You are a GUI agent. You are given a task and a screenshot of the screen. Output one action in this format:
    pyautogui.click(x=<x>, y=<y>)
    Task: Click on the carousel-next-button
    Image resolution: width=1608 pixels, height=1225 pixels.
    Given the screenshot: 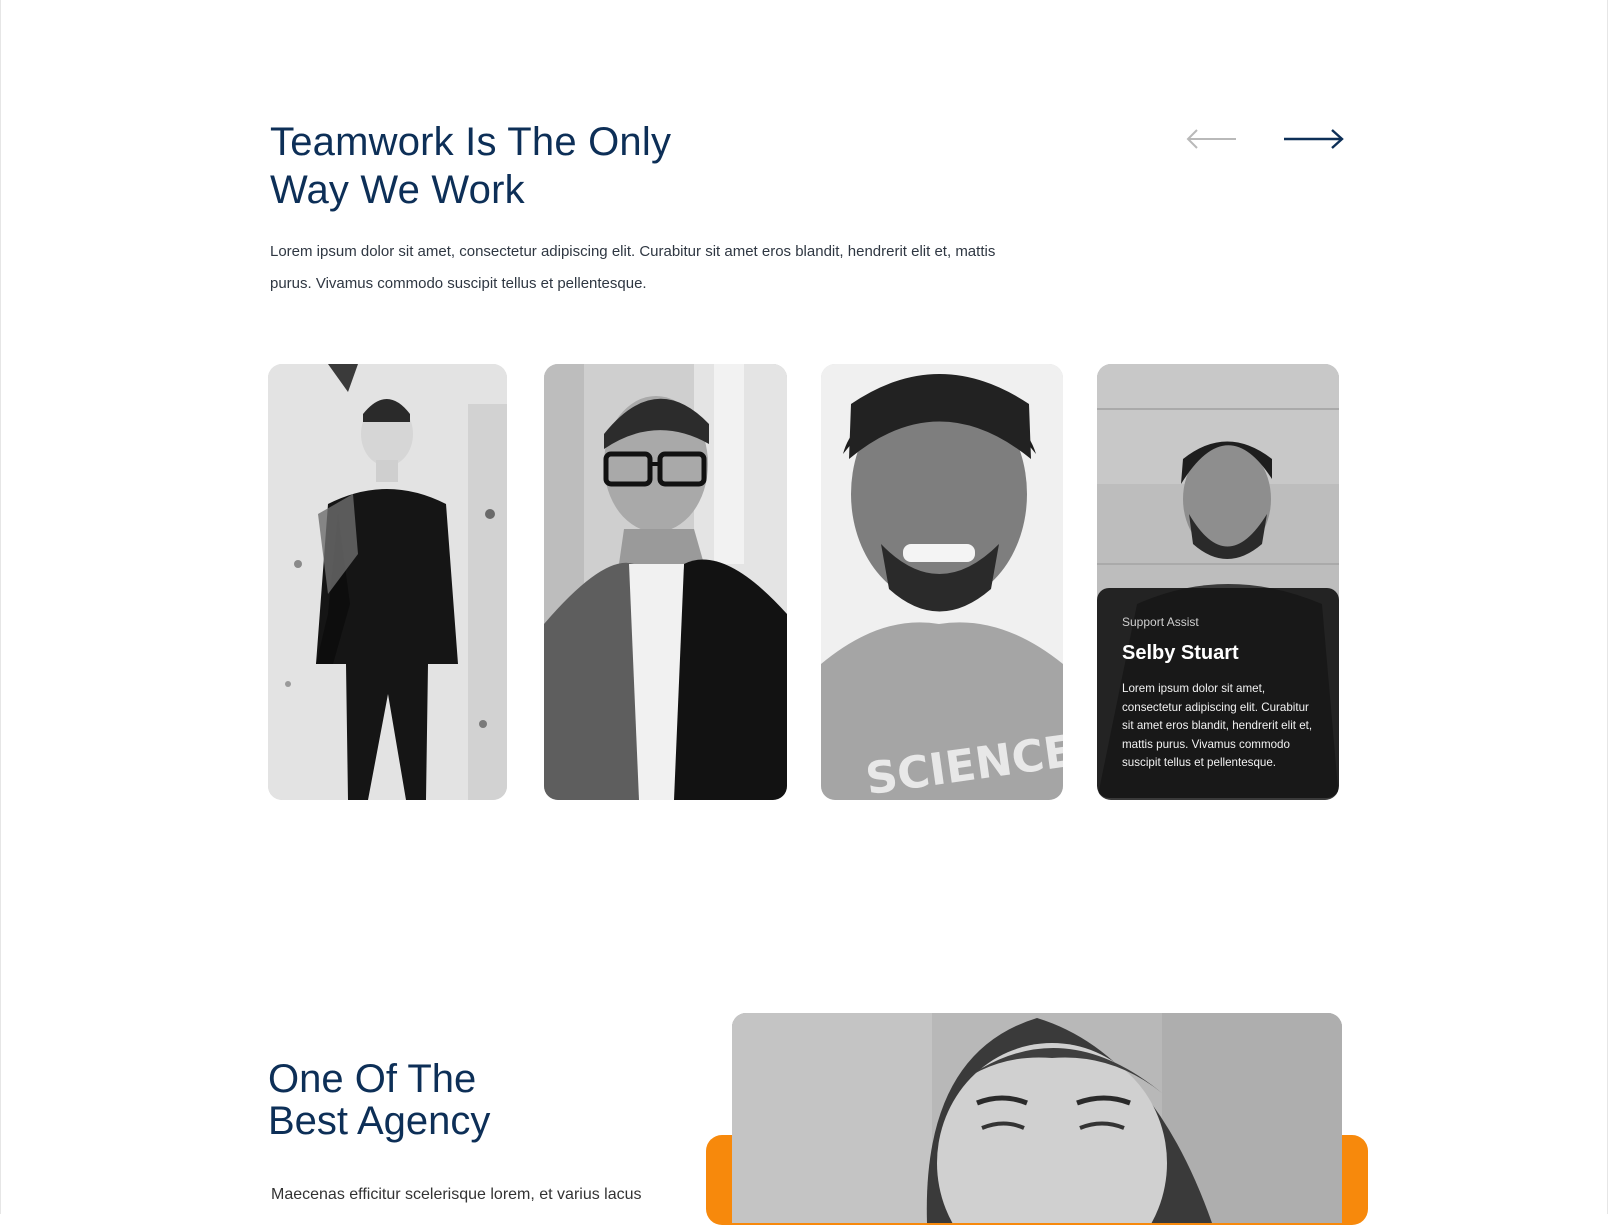 What is the action you would take?
    pyautogui.click(x=1313, y=139)
    